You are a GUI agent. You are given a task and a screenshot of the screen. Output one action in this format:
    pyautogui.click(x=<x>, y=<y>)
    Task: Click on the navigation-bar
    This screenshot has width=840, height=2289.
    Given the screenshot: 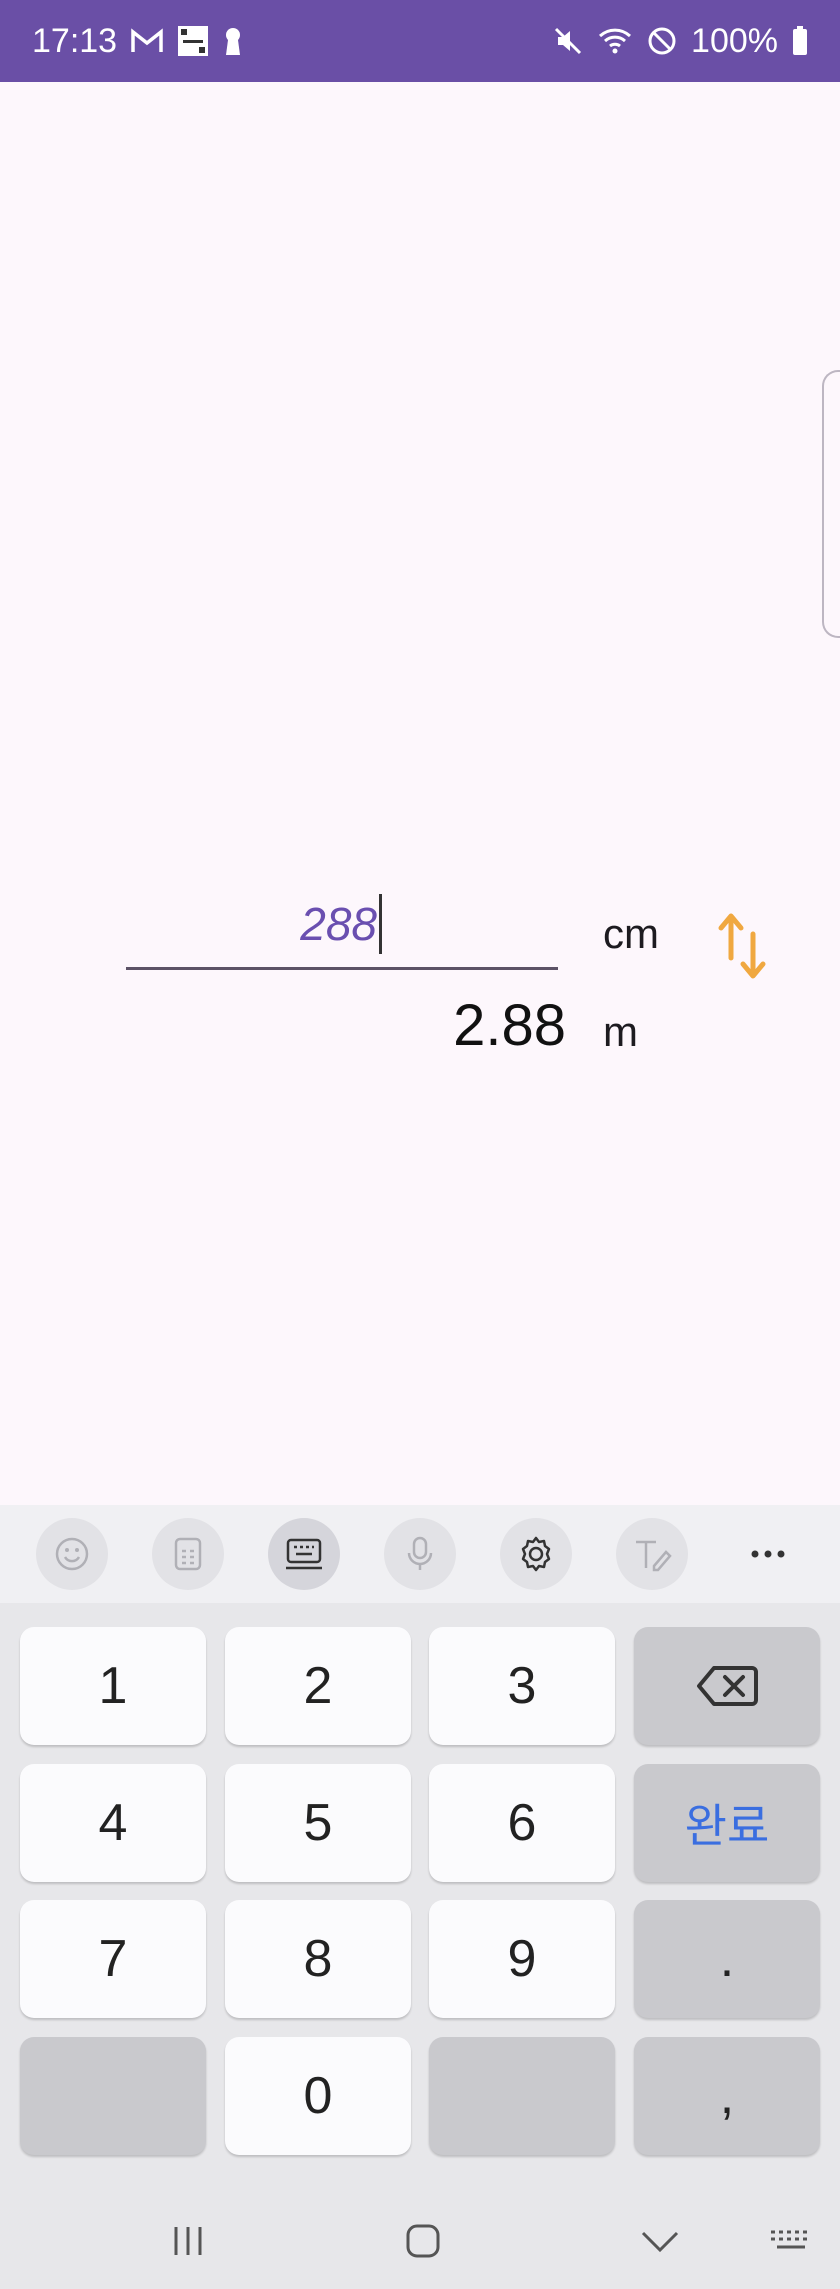 What is the action you would take?
    pyautogui.click(x=420, y=2241)
    